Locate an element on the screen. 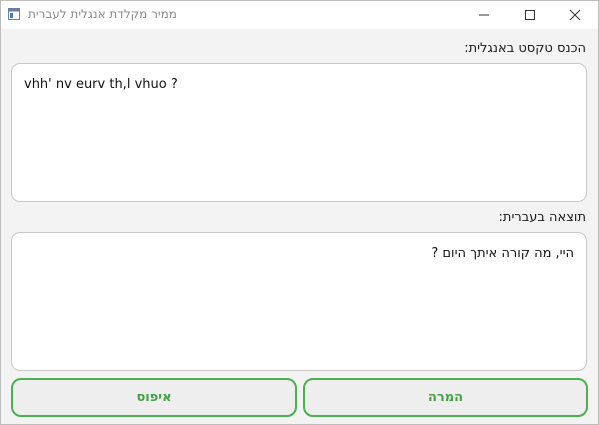 This screenshot has height=425, width=599. maximize-button is located at coordinates (530, 15).